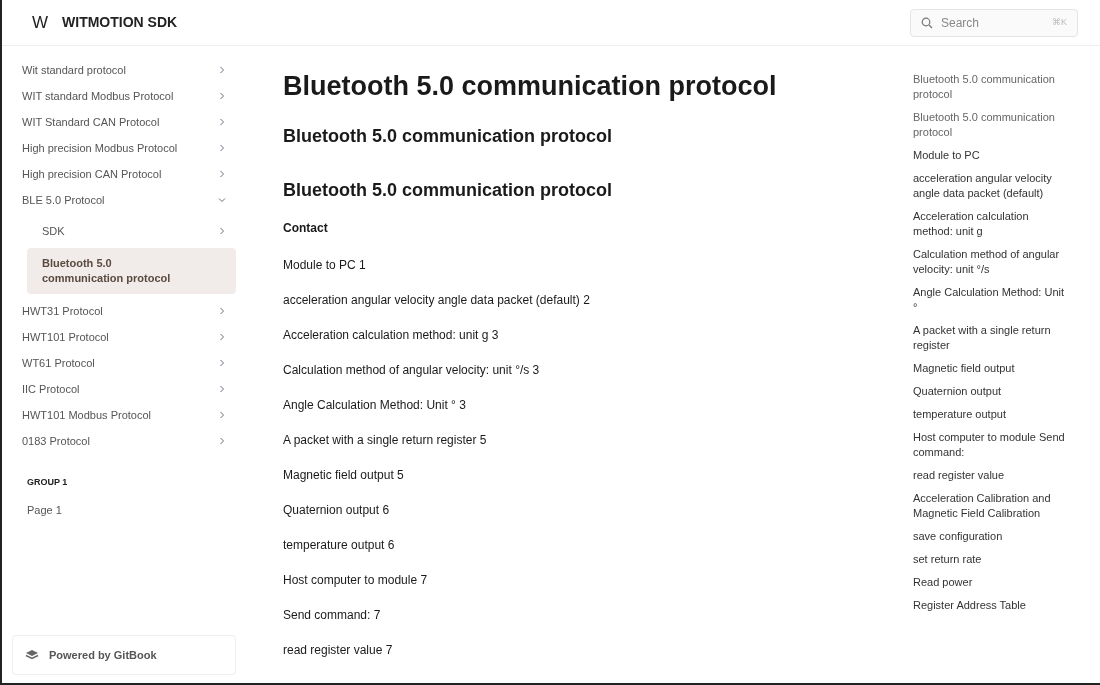 This screenshot has width=1100, height=685. What do you see at coordinates (412, 370) in the screenshot?
I see `contents-line: Calculation method of angular velocity: unit °/s 3` at bounding box center [412, 370].